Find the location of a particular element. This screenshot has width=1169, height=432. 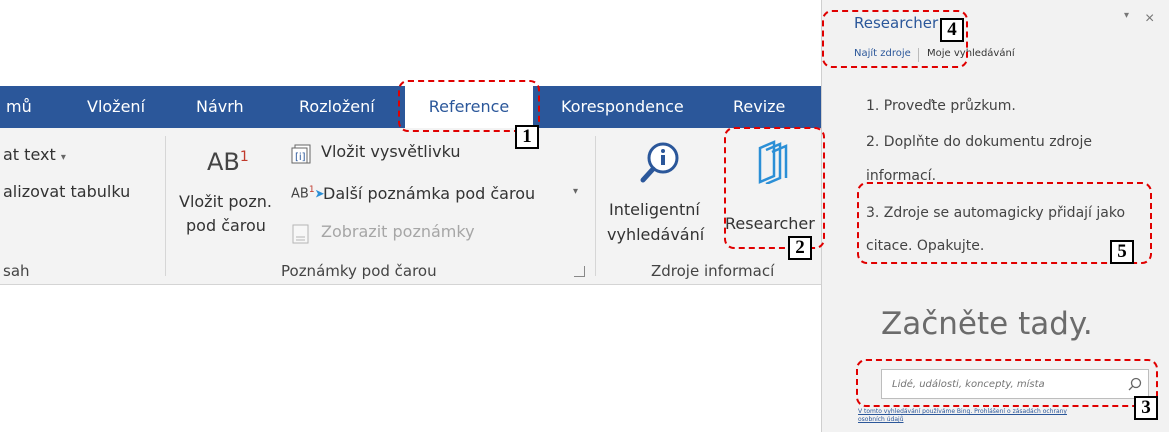

research-group-label: Zdroje informací is located at coordinates (713, 271).